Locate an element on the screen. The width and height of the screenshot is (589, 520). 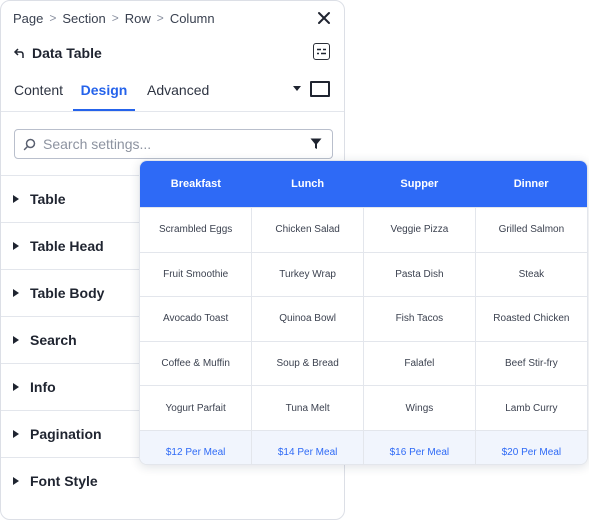
column-header: Supper is located at coordinates (419, 184).